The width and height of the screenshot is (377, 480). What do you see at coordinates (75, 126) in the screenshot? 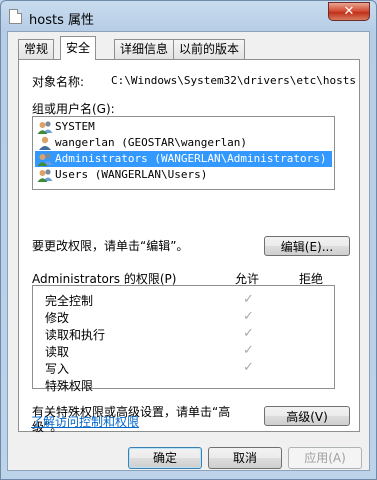
I see `list-item-label: SYSTEM` at bounding box center [75, 126].